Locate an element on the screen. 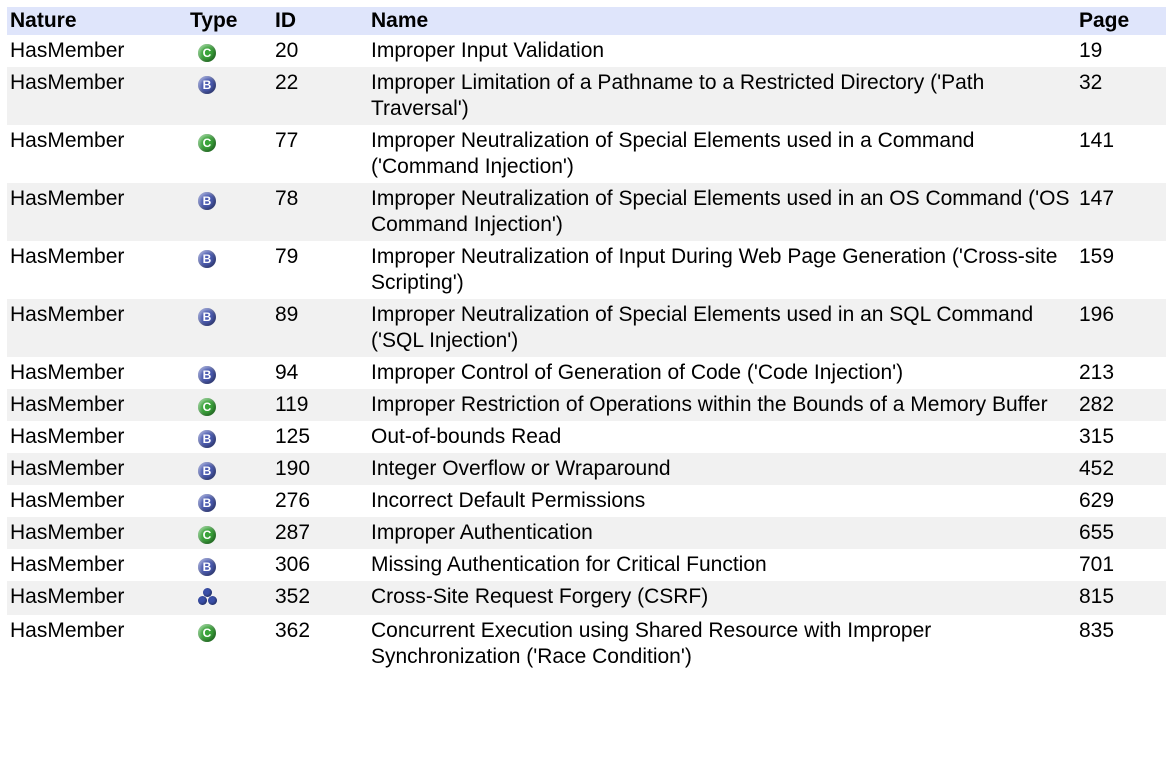 The width and height of the screenshot is (1173, 777). id-cell: 20 is located at coordinates (287, 50).